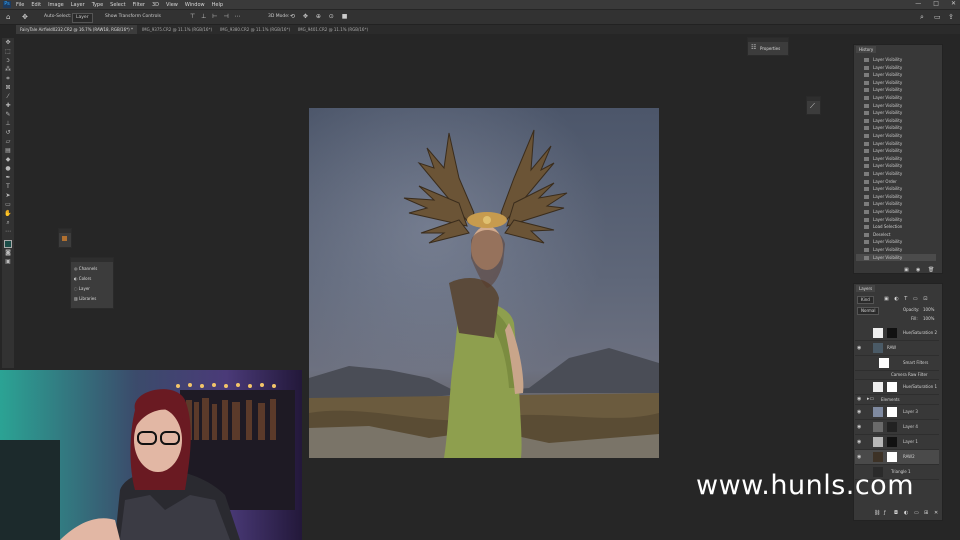 The height and width of the screenshot is (540, 960). Describe the element at coordinates (255, 29) in the screenshot. I see `tab-doc-3: IMG_9380.CR2 @ 11.1% (RGB/16*)` at that location.